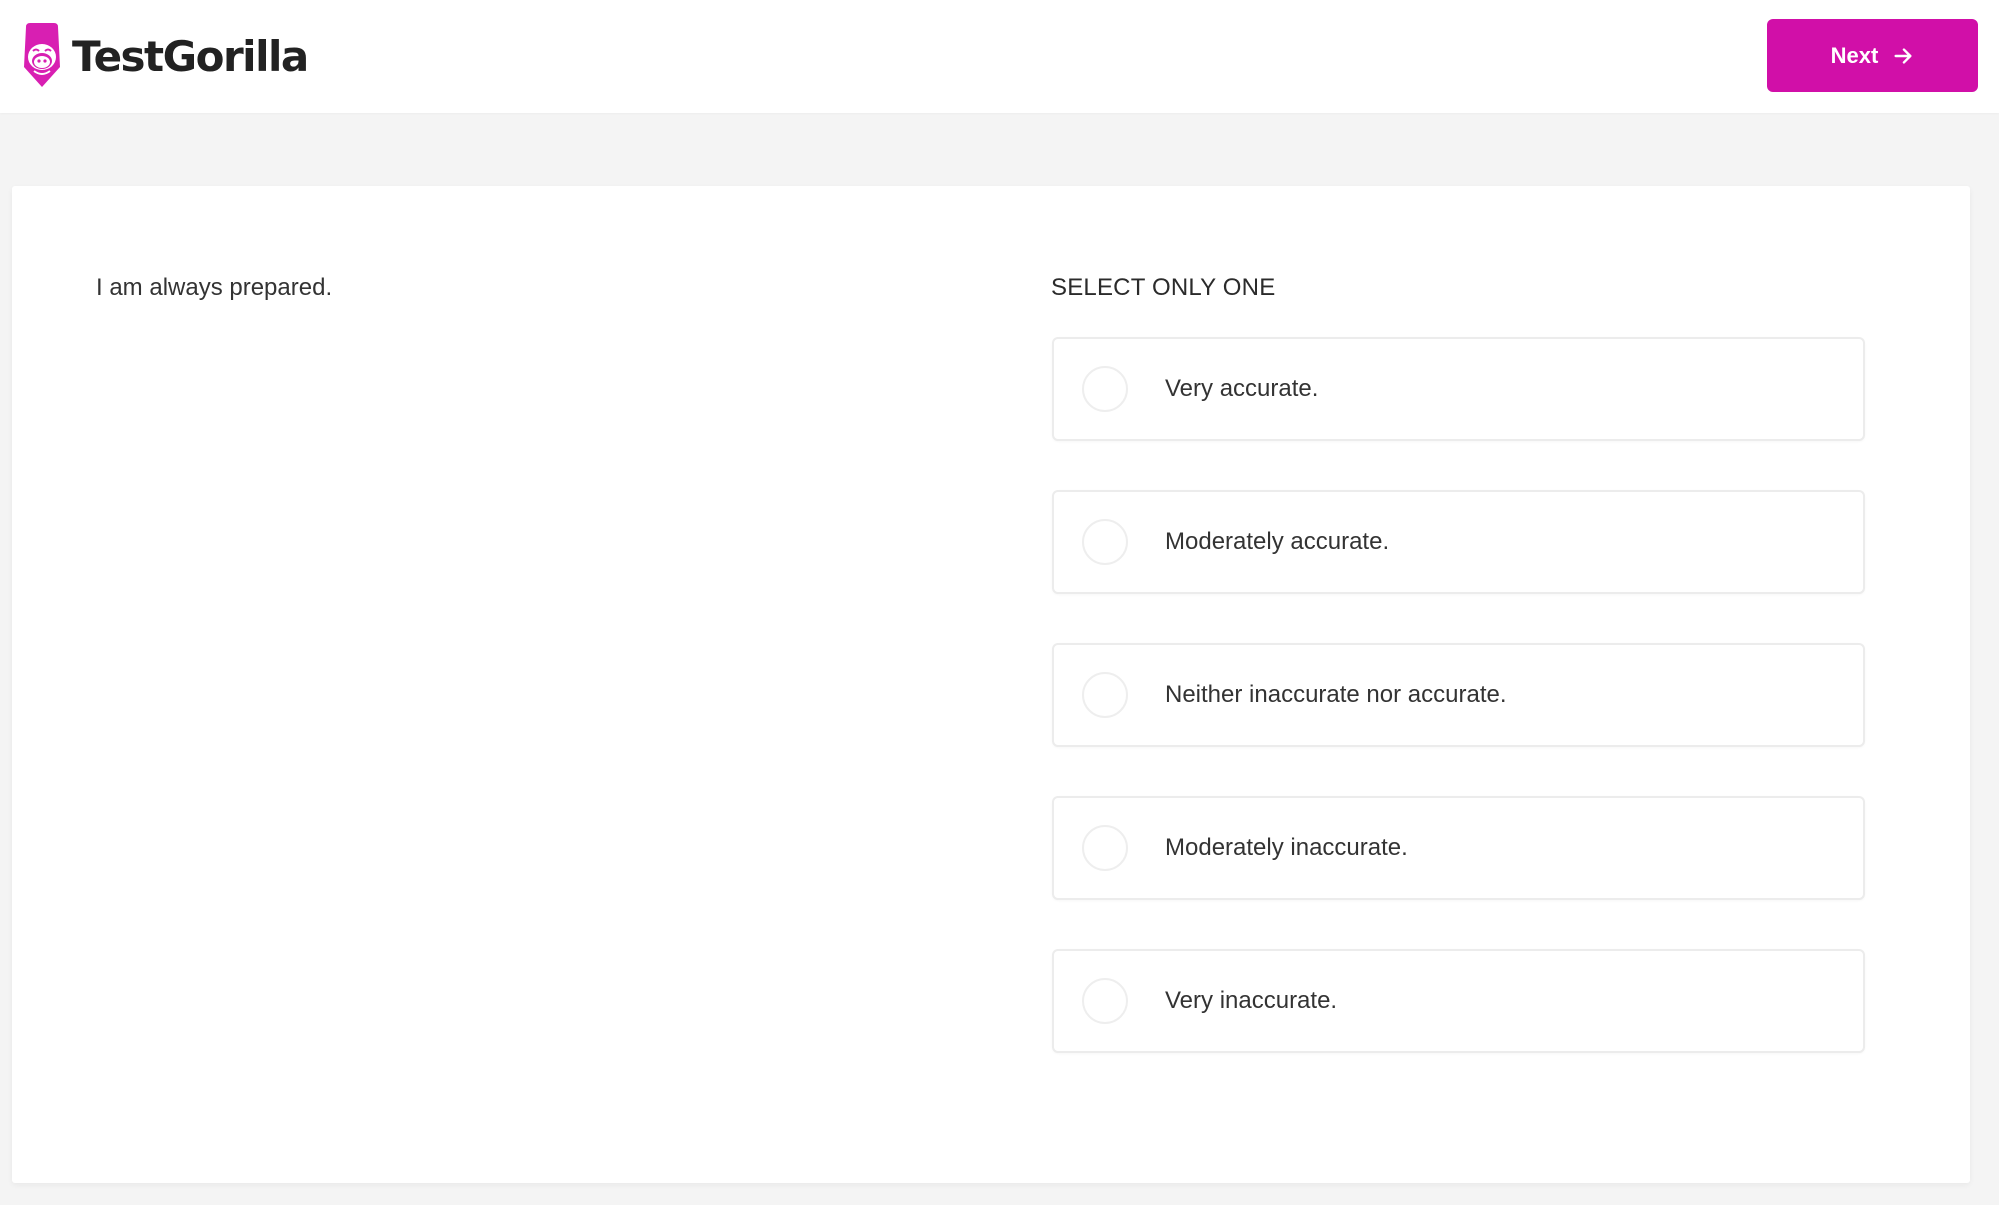 The width and height of the screenshot is (1999, 1205). I want to click on answer-option-label: Very inaccurate., so click(1251, 1000).